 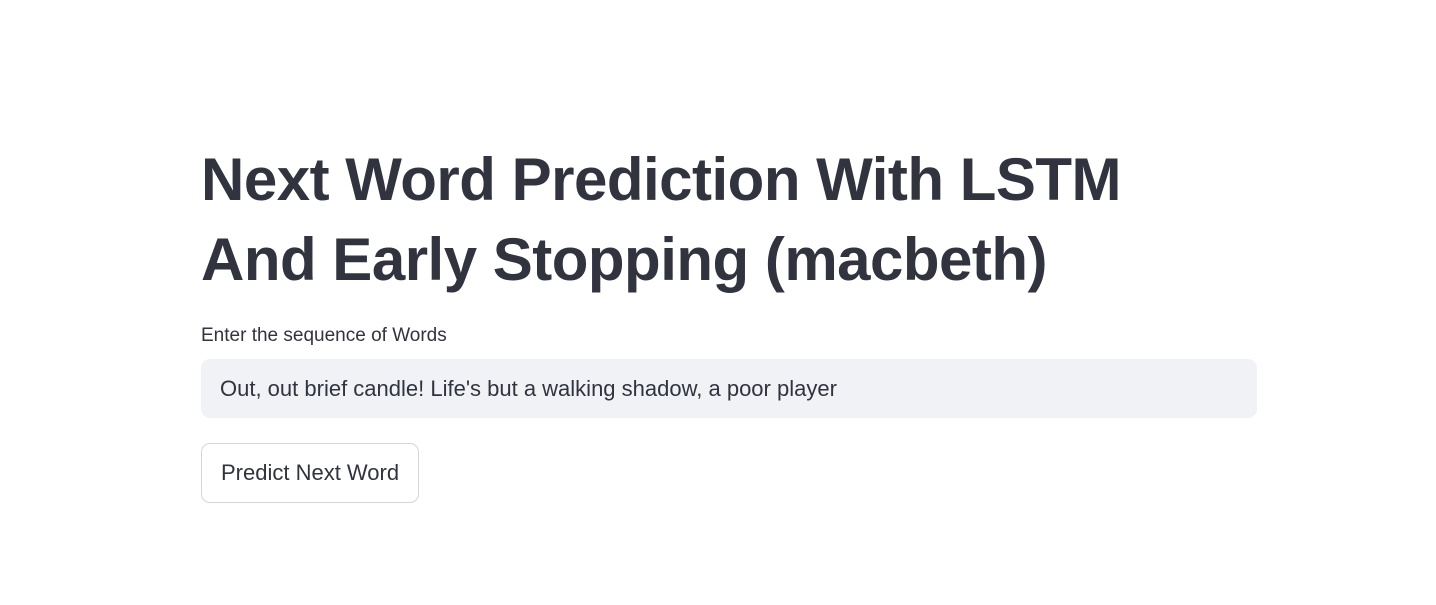 I want to click on sequence-input, so click(x=729, y=388).